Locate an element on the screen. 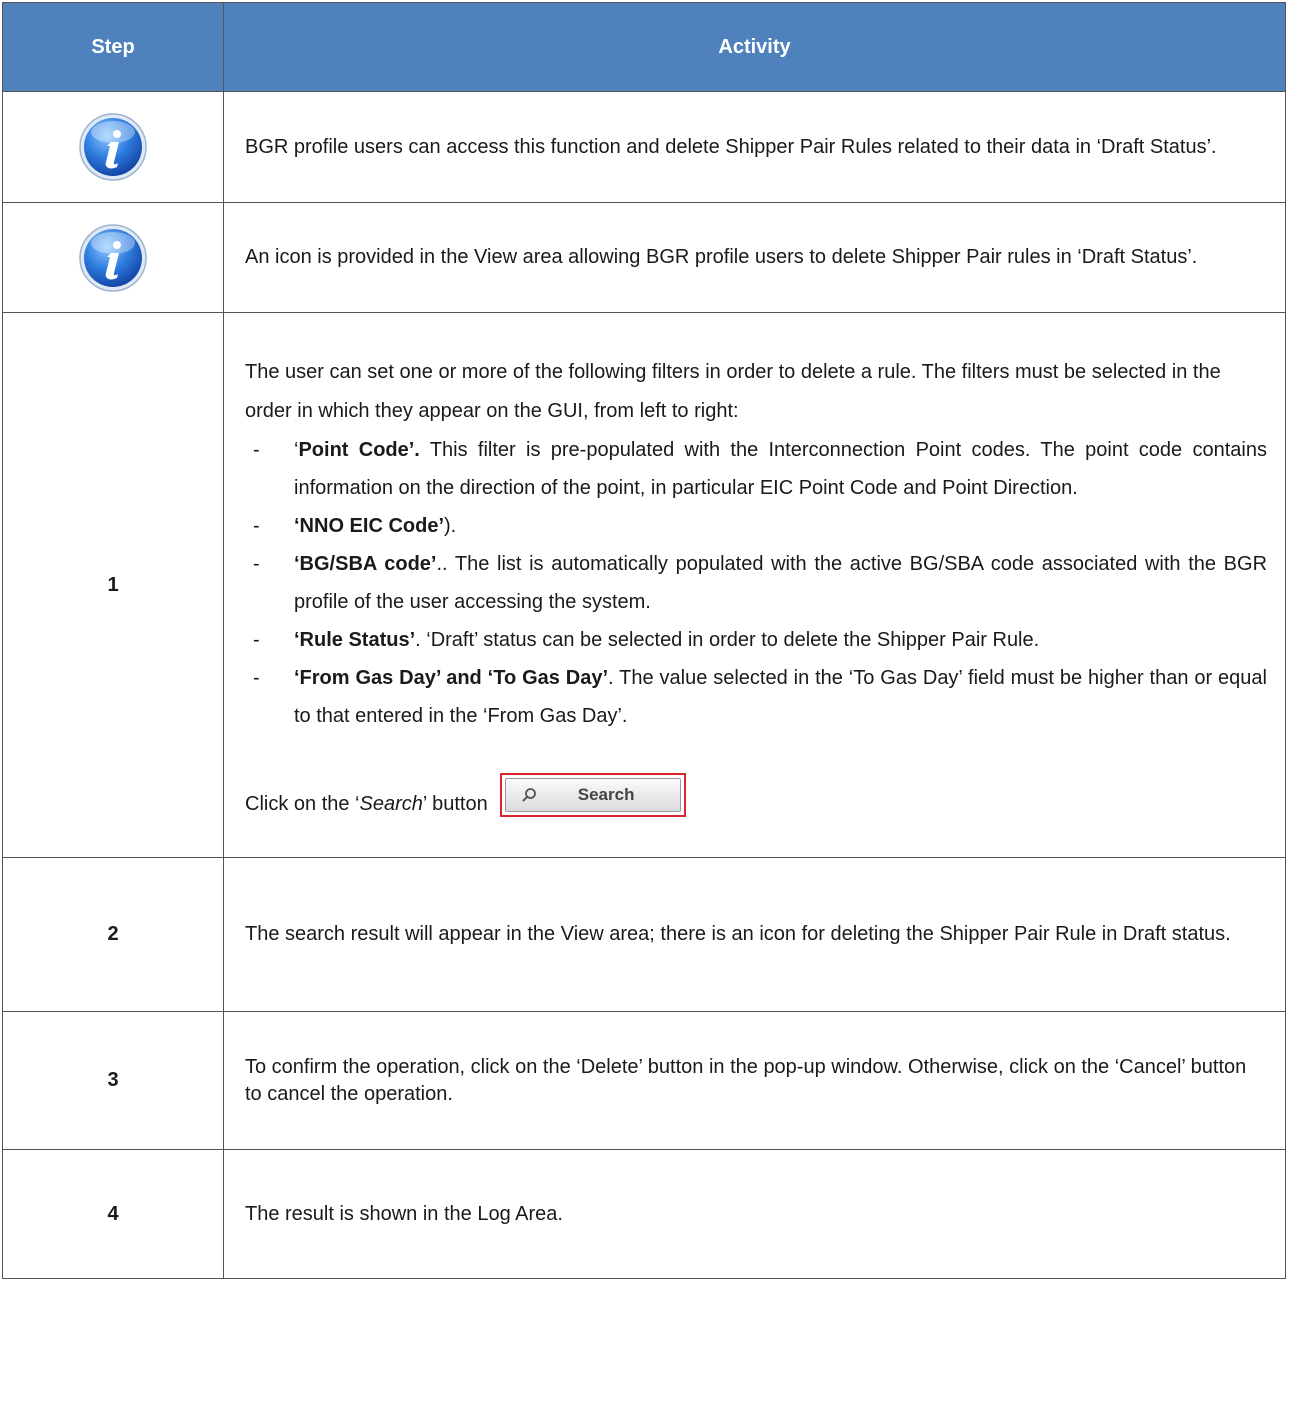 The height and width of the screenshot is (1406, 1289). activity-cell: The result is shown in the Log Area. is located at coordinates (754, 1214).